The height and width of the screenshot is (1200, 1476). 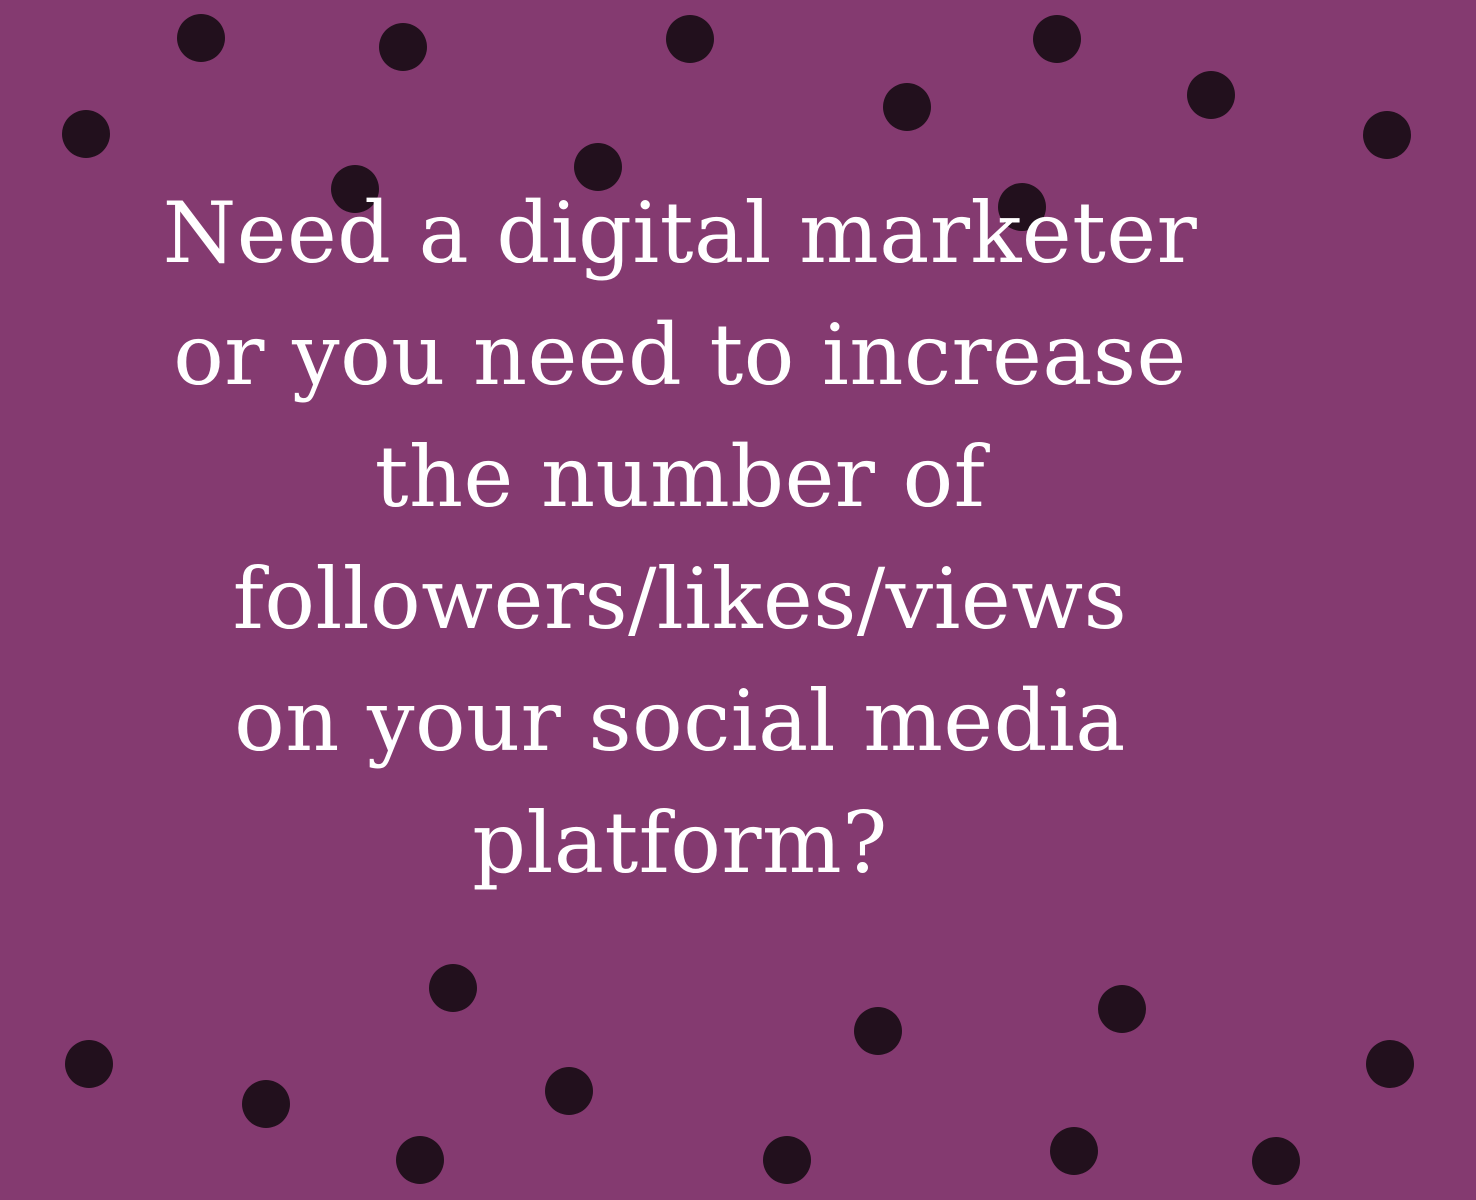 I want to click on headline-line-5: on your social media, so click(x=680, y=721).